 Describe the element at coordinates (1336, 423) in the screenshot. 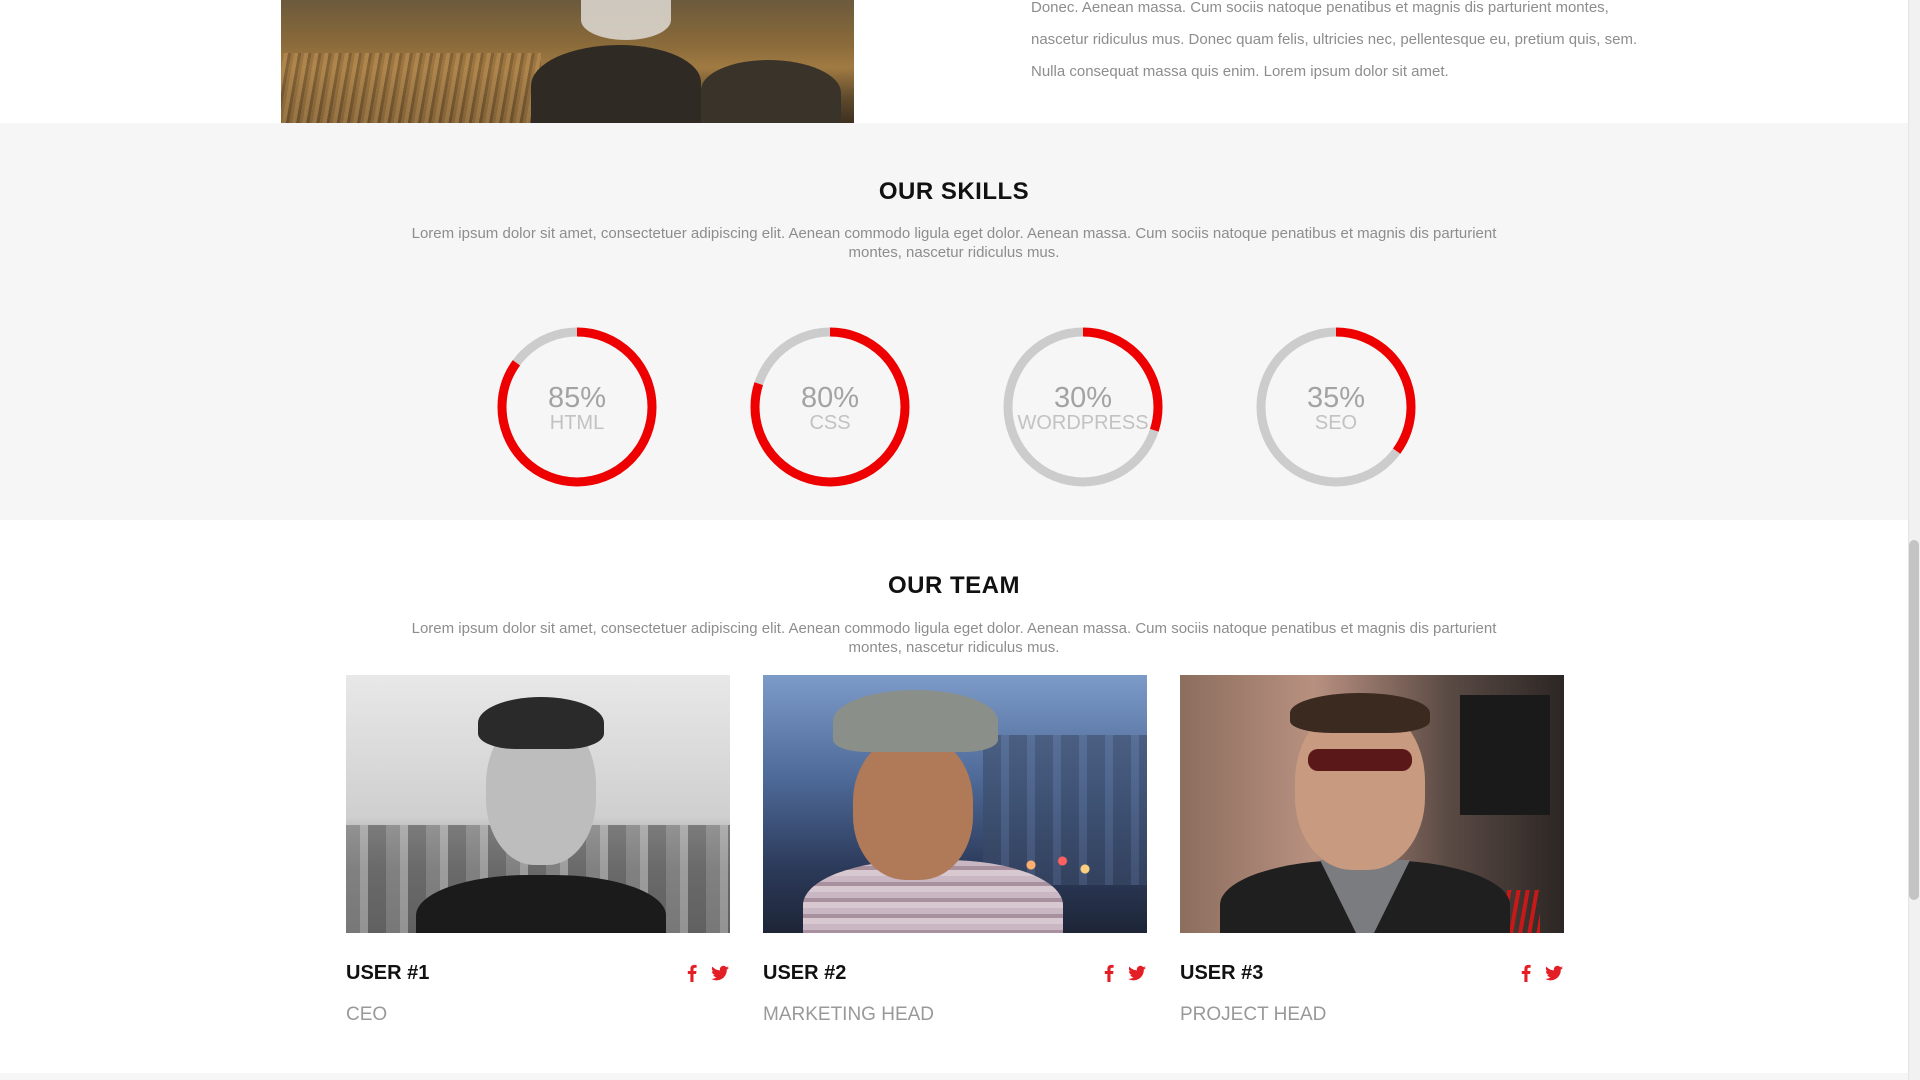

I see `skill-name: SEO` at that location.